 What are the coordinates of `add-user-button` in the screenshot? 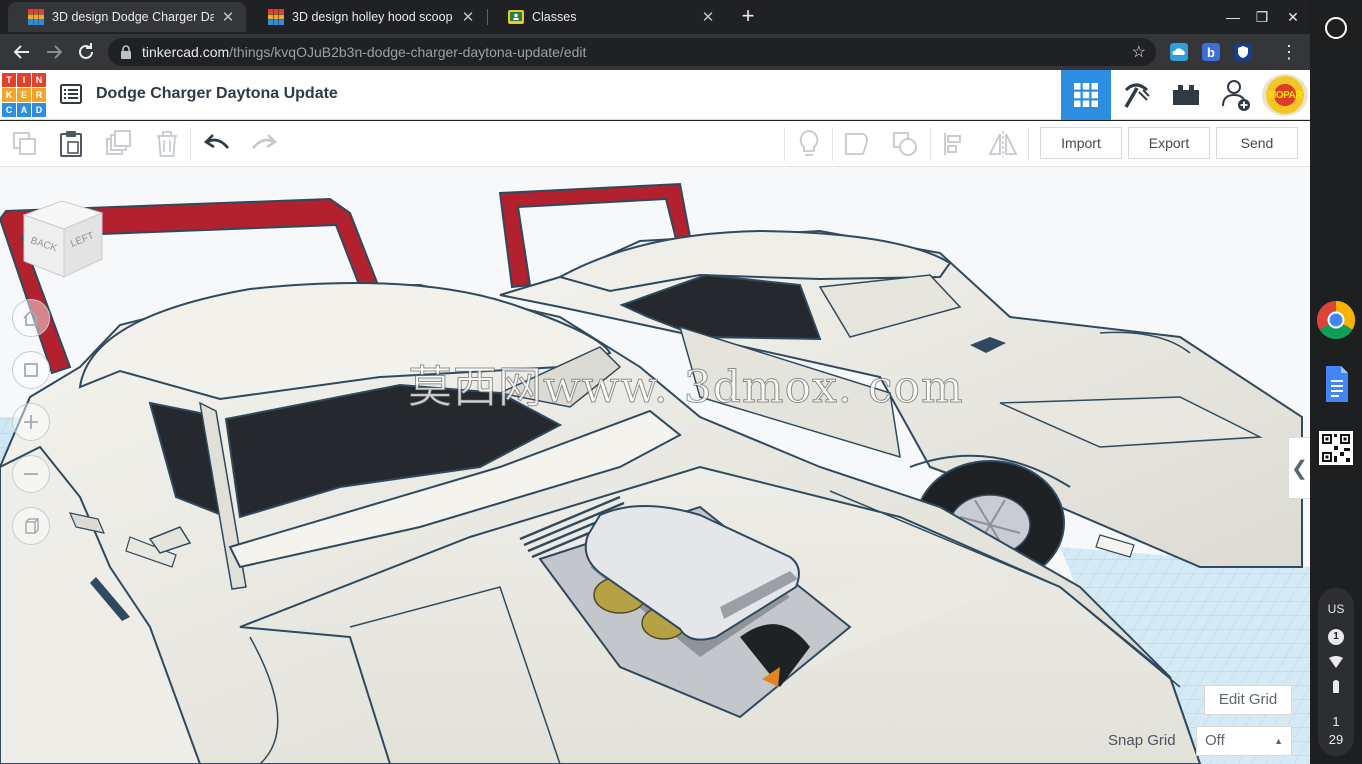 It's located at (1236, 95).